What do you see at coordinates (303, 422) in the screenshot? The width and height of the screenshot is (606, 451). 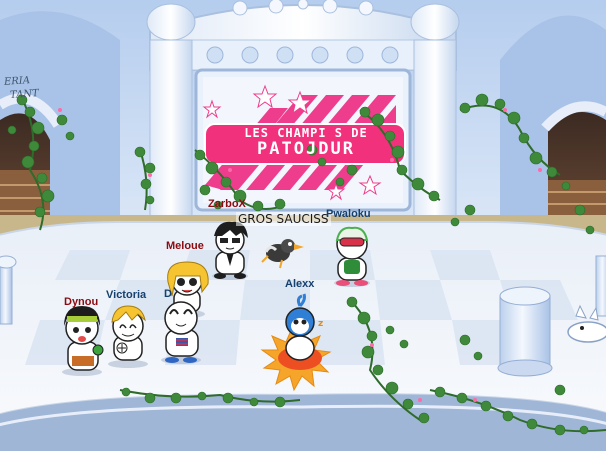 I see `stage-edge` at bounding box center [303, 422].